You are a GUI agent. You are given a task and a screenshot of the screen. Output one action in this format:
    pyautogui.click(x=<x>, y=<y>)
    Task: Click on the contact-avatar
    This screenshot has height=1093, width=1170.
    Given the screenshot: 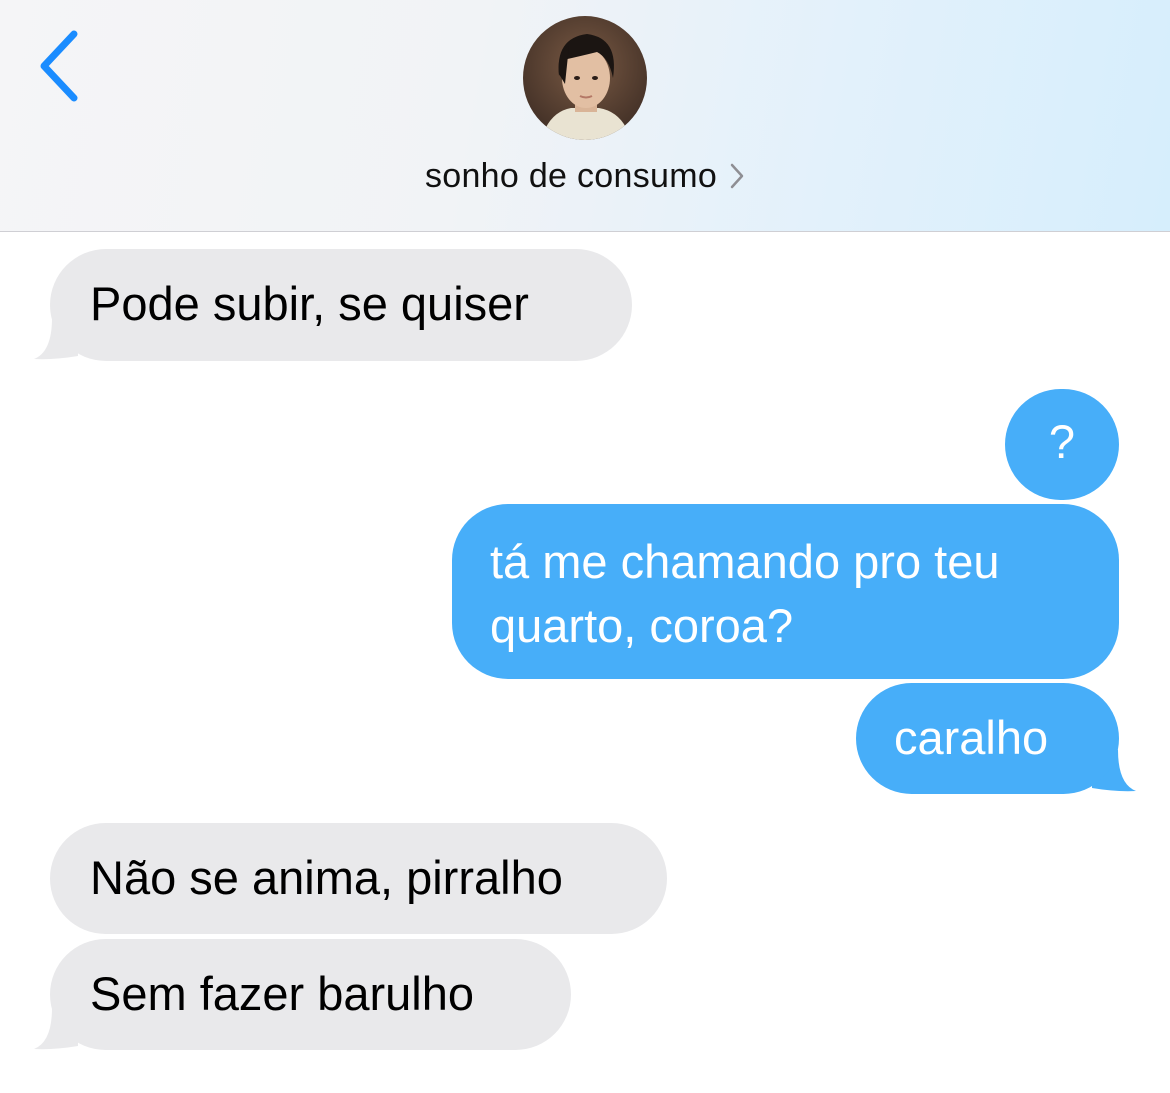 What is the action you would take?
    pyautogui.click(x=585, y=78)
    